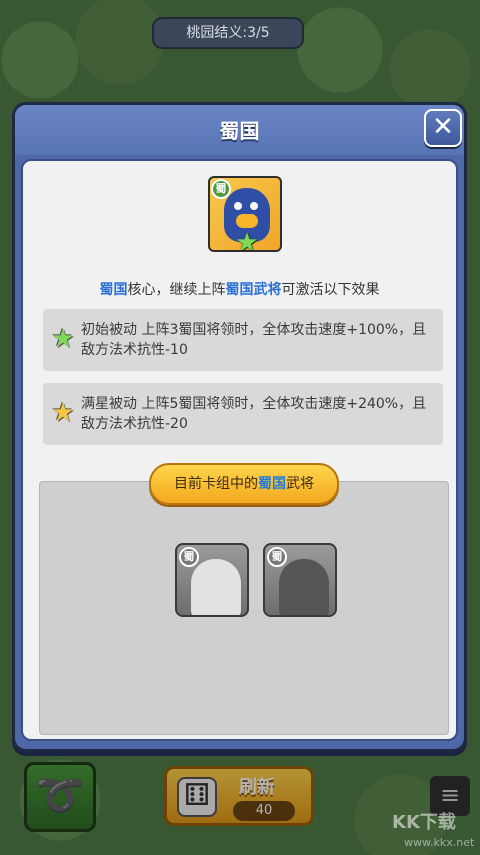 The image size is (480, 855). I want to click on deck-banner-text-b: 武将, so click(300, 484).